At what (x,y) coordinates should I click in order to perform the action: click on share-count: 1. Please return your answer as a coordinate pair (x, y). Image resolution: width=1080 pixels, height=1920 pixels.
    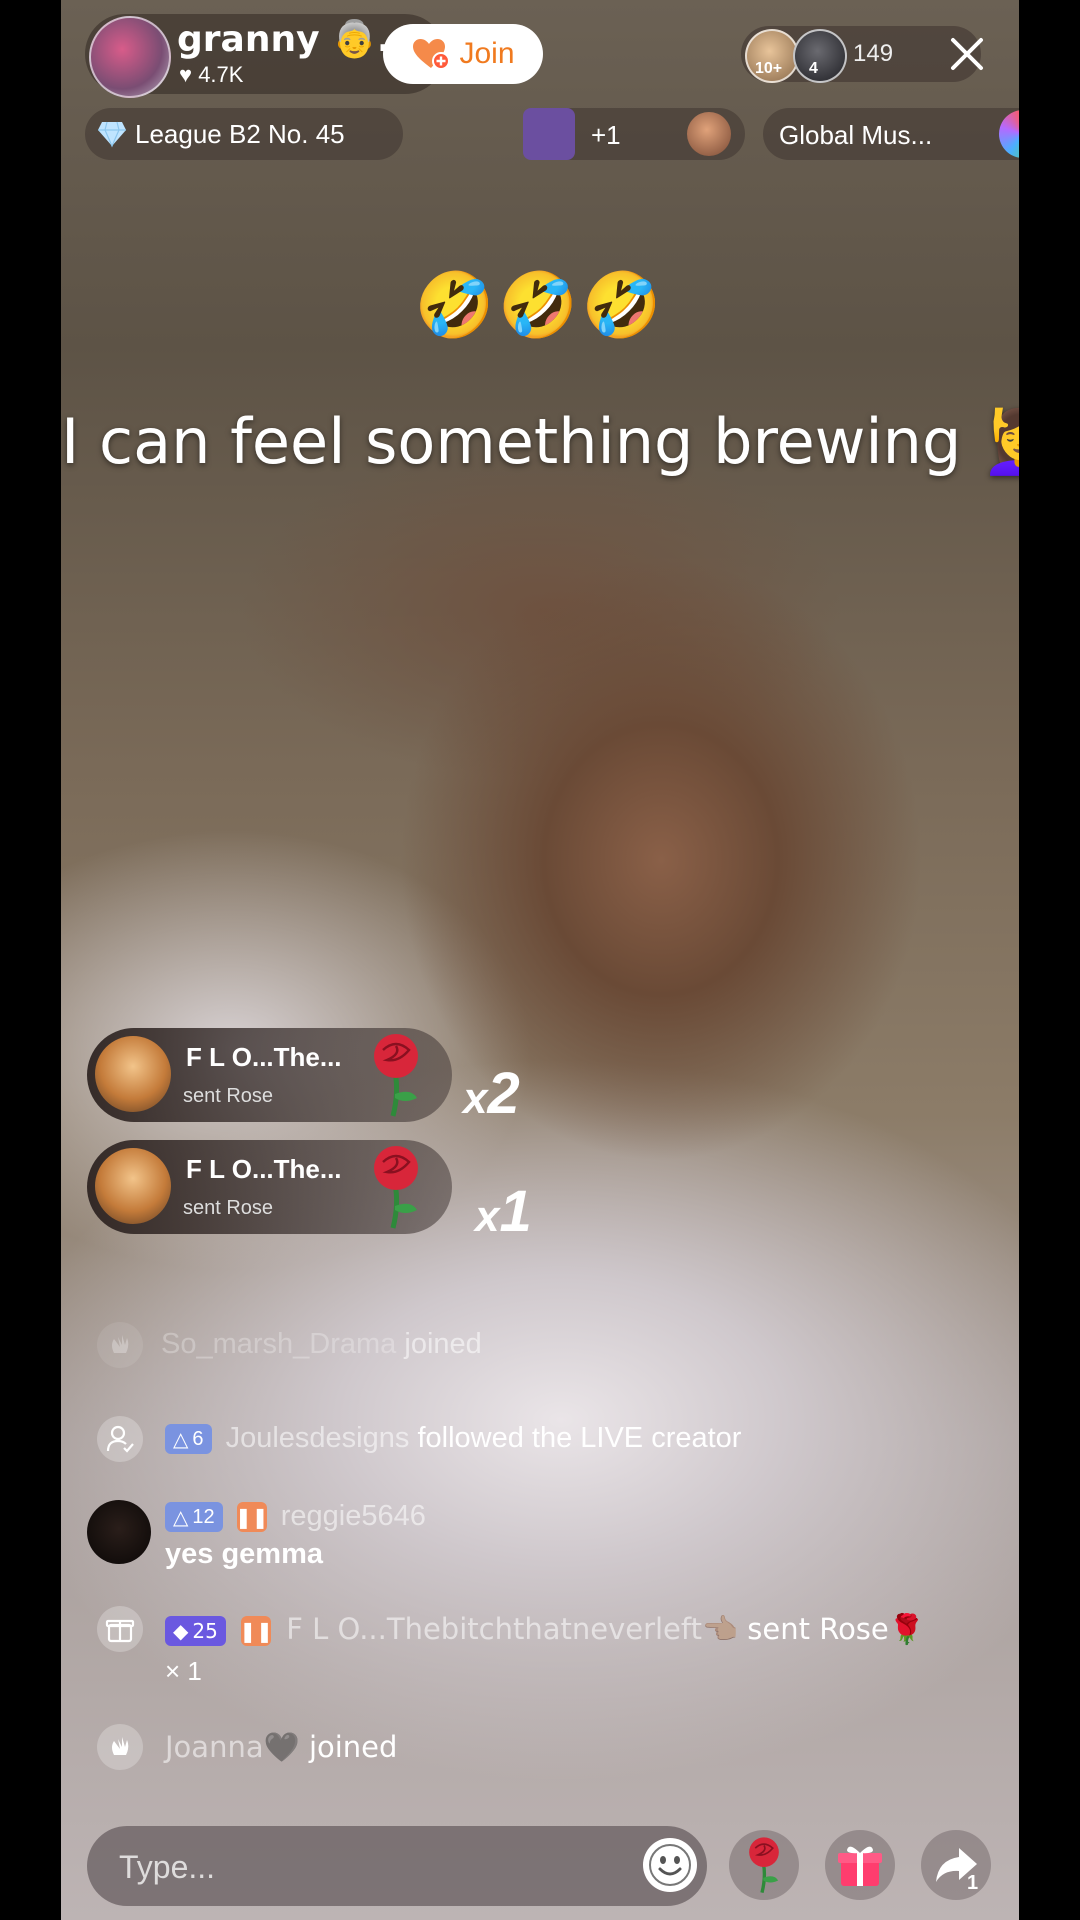
    Looking at the image, I should click on (973, 1883).